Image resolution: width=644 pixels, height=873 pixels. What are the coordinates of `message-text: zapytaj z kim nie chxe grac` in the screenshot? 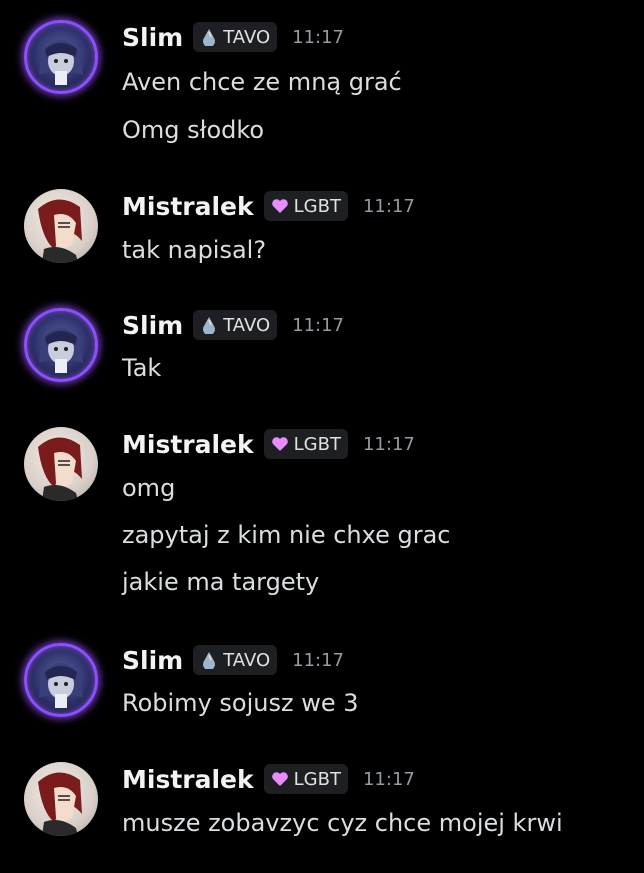 It's located at (286, 535).